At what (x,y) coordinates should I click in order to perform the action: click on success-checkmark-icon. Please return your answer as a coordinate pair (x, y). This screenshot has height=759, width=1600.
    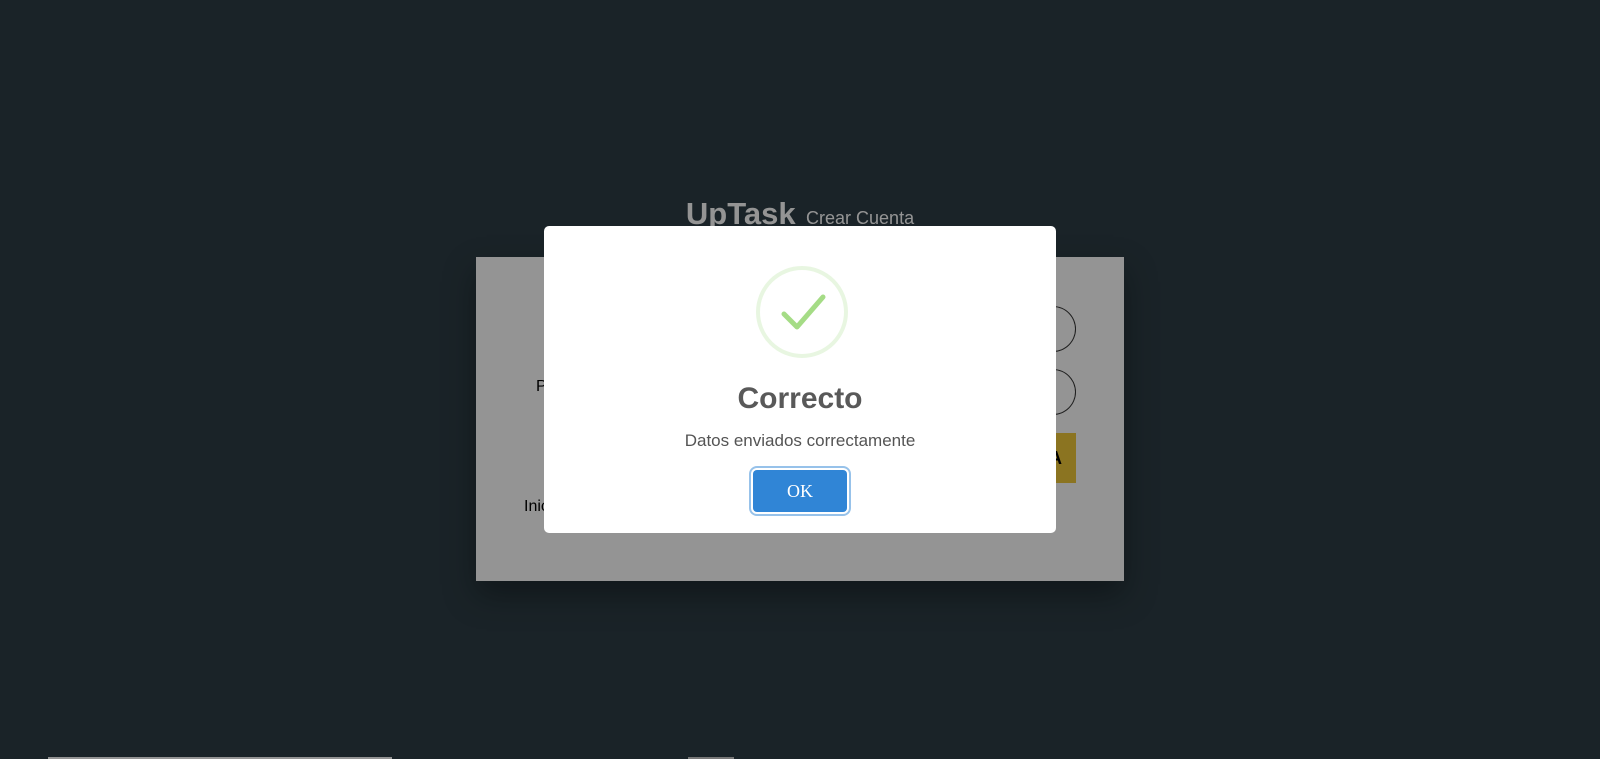
    Looking at the image, I should click on (802, 312).